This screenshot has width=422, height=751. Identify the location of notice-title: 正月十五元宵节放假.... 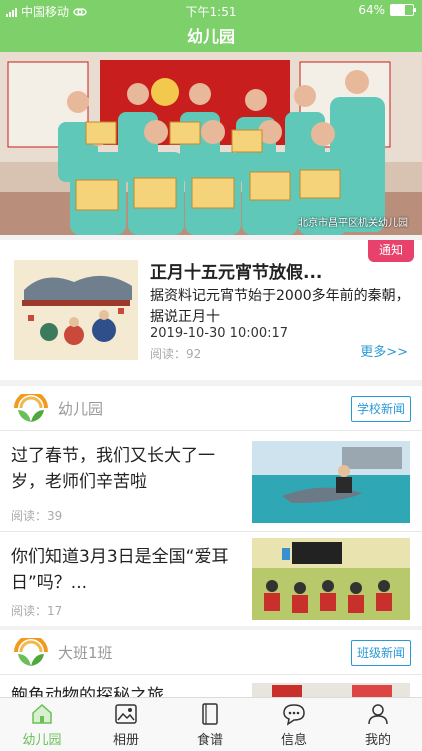
(236, 270).